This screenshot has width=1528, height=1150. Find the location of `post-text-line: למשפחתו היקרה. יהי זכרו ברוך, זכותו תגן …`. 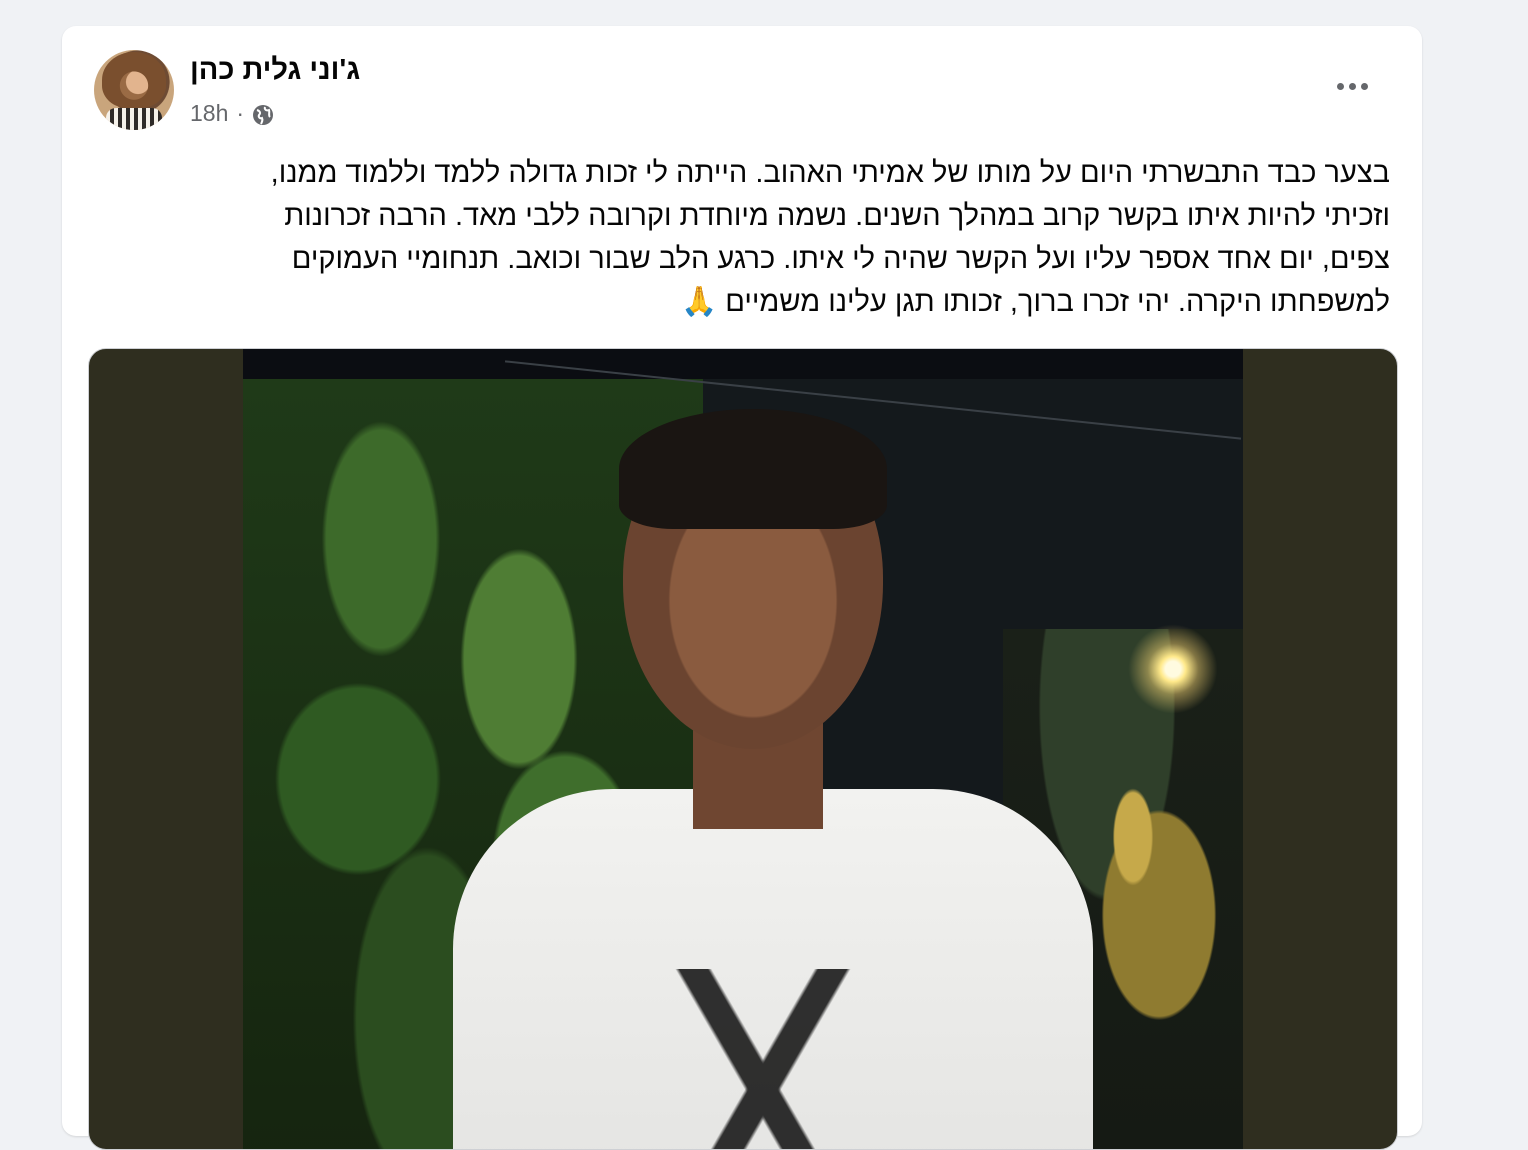

post-text-line: למשפחתו היקרה. יהי זכרו ברוך, זכותו תגן … is located at coordinates (1035, 302).